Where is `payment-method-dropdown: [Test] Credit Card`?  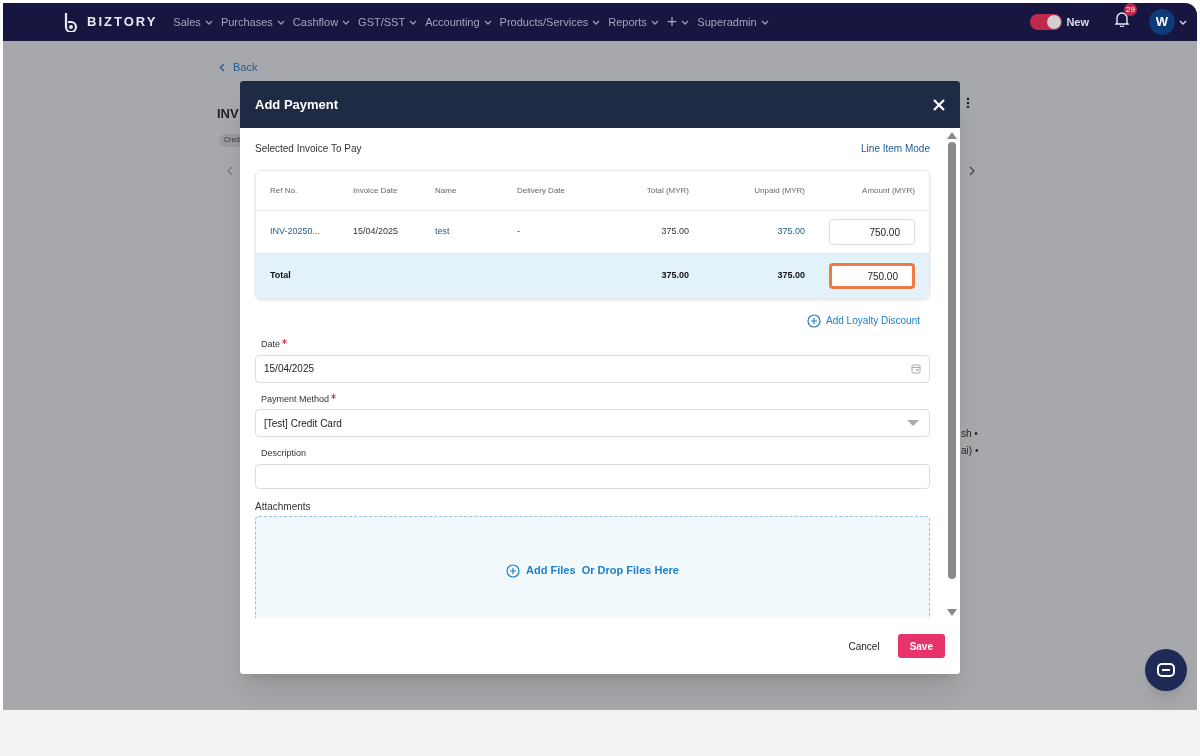 payment-method-dropdown: [Test] Credit Card is located at coordinates (592, 423).